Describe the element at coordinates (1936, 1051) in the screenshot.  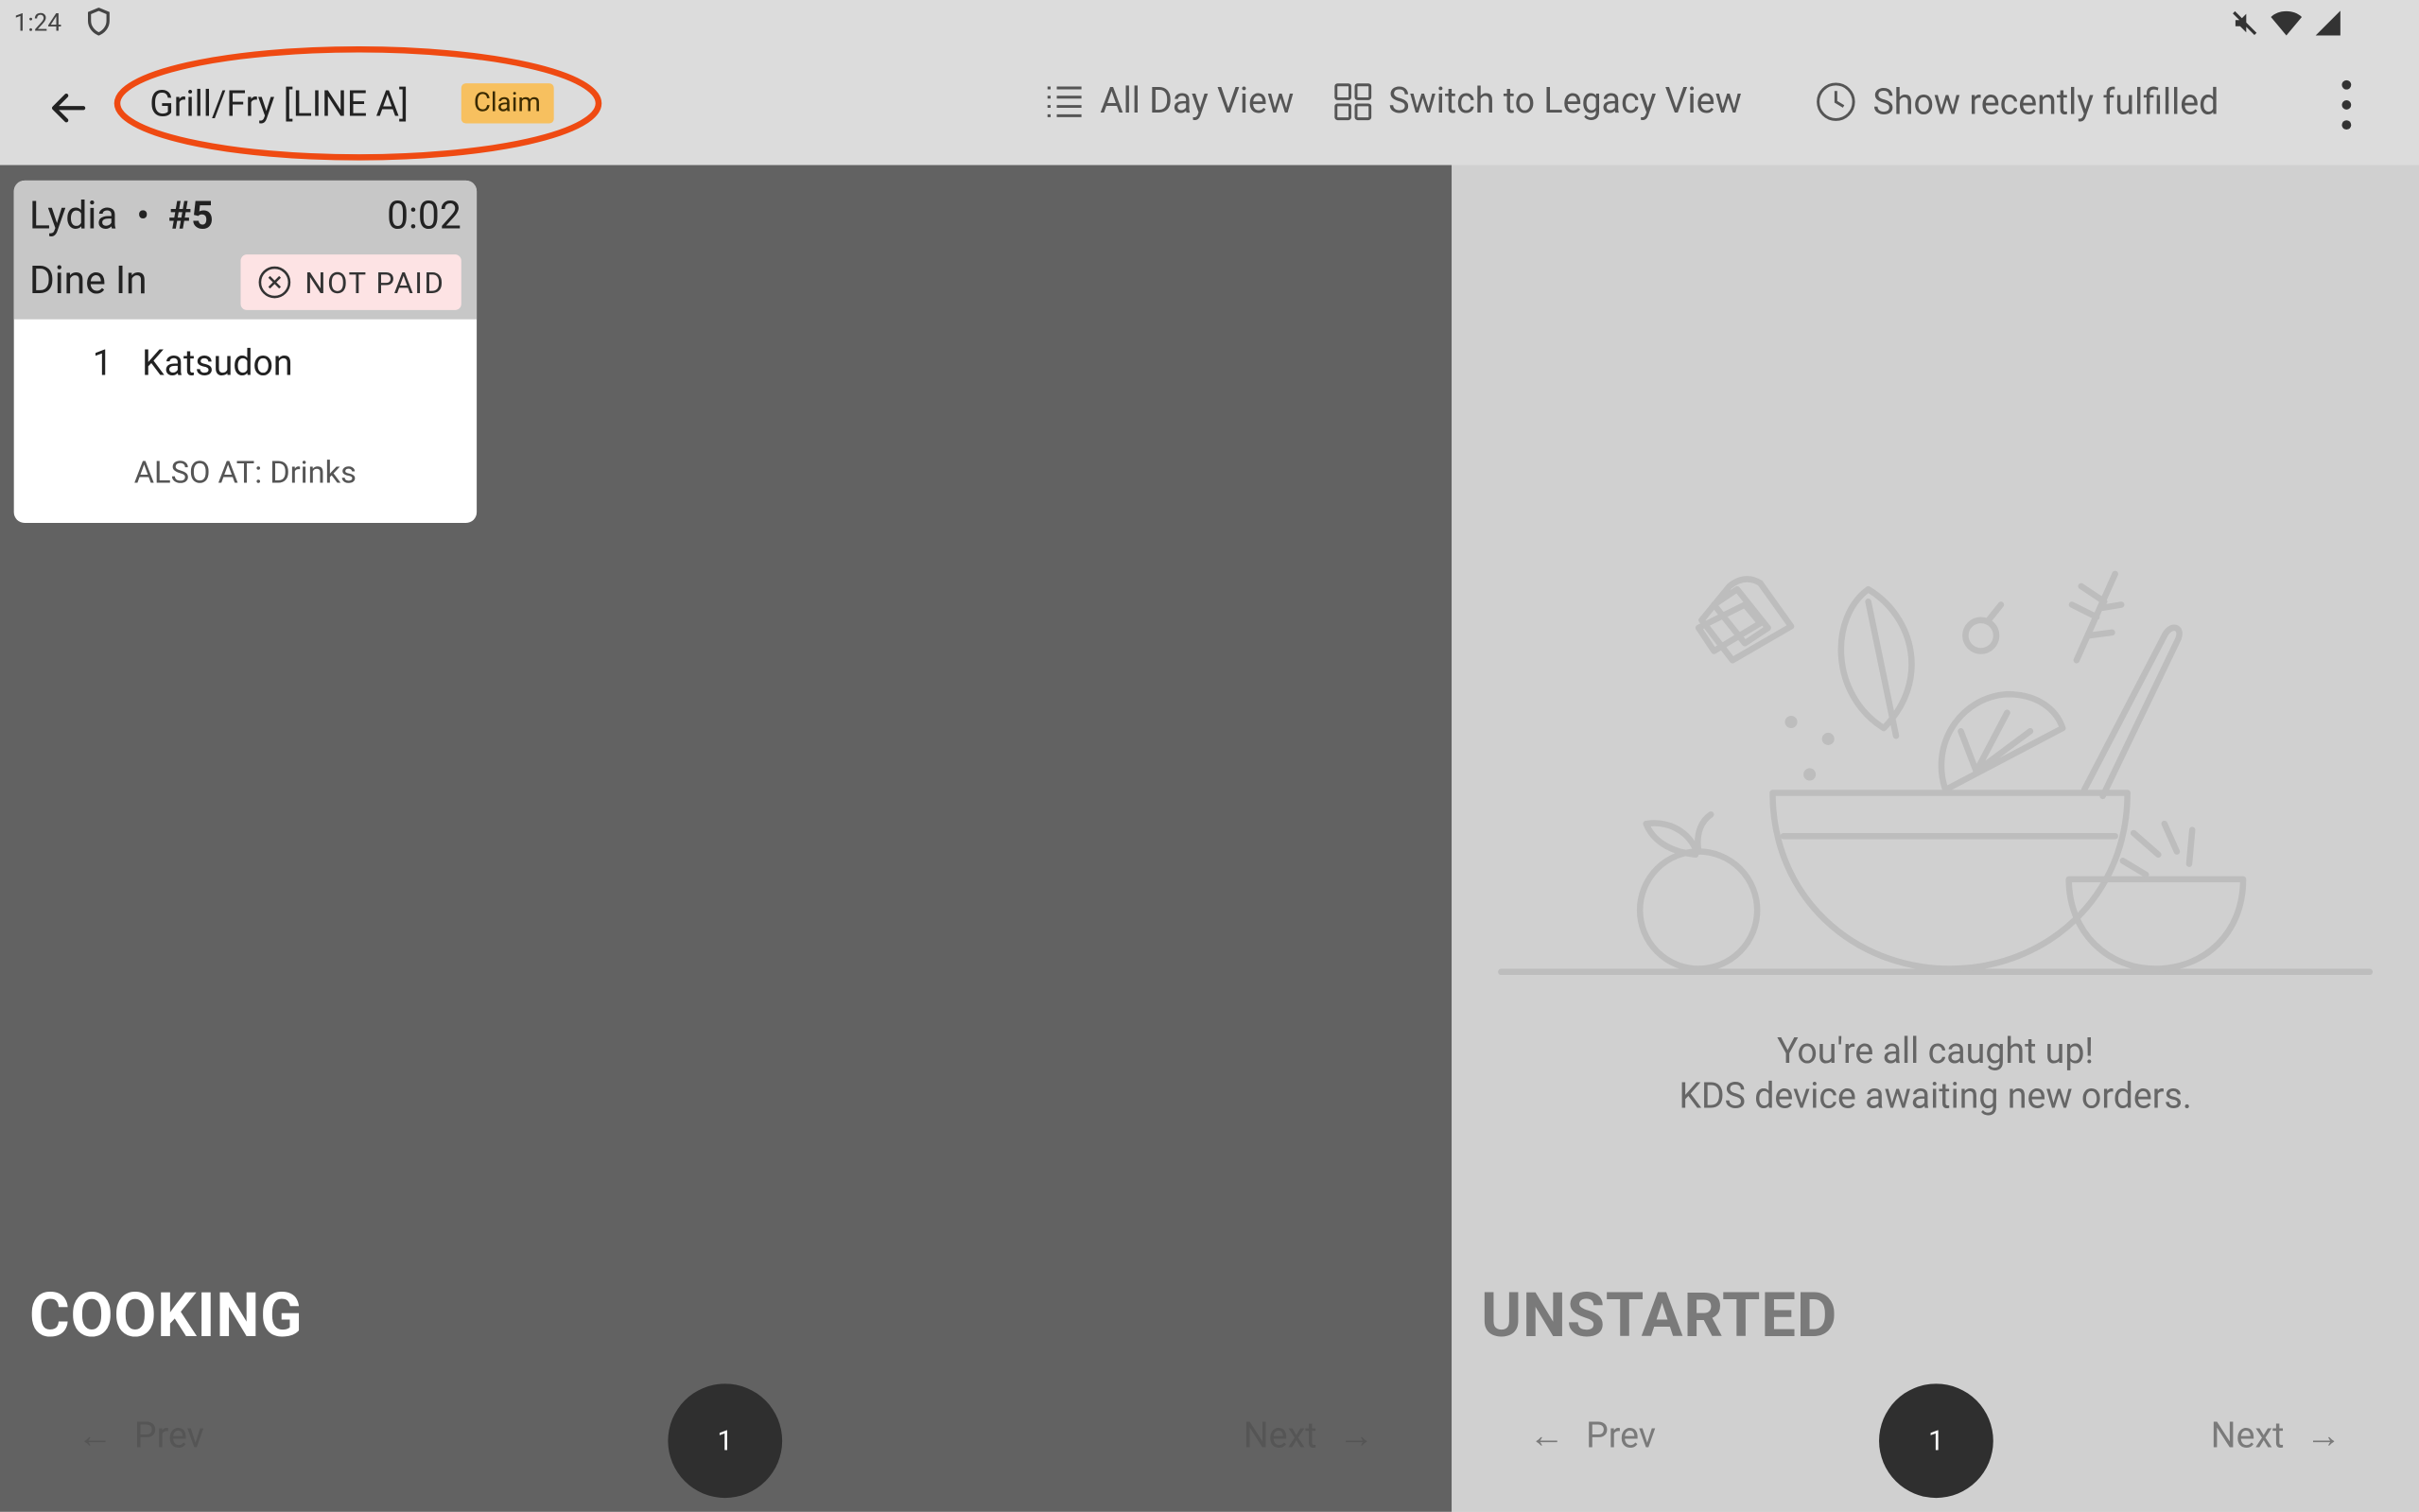
I see `empty-line-1: You're all caught up!` at that location.